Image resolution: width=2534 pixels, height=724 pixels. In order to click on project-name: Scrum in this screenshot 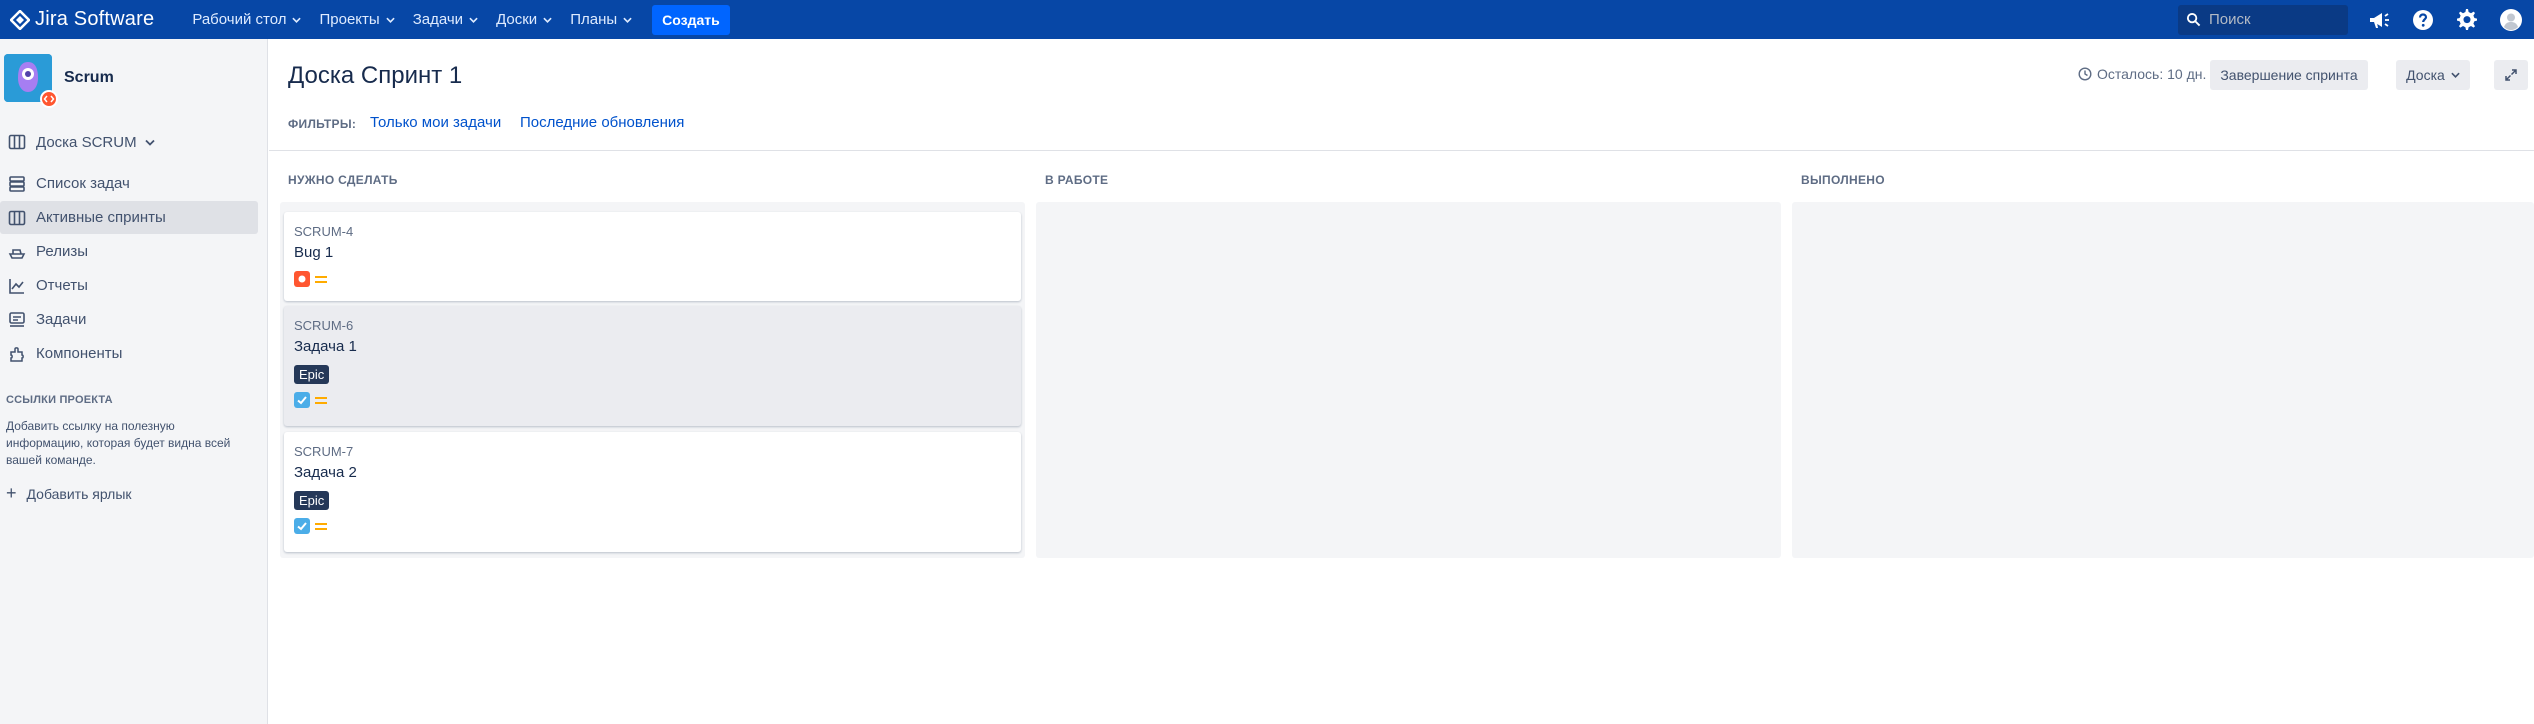, I will do `click(89, 77)`.